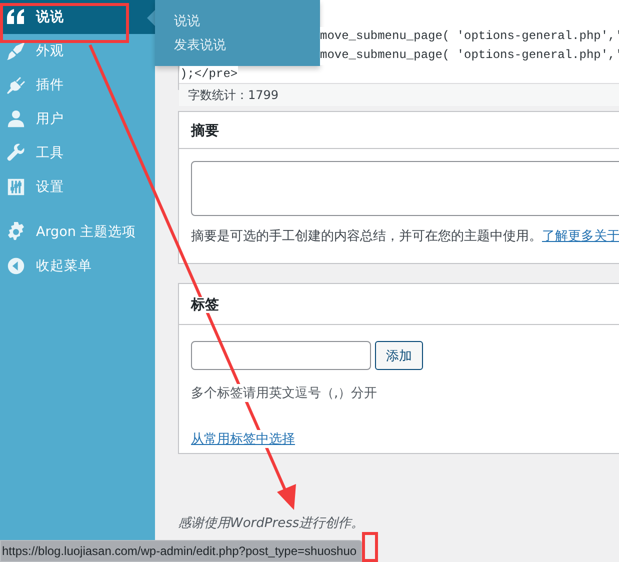 This screenshot has height=562, width=619. Describe the element at coordinates (281, 355) in the screenshot. I see `tag-input` at that location.